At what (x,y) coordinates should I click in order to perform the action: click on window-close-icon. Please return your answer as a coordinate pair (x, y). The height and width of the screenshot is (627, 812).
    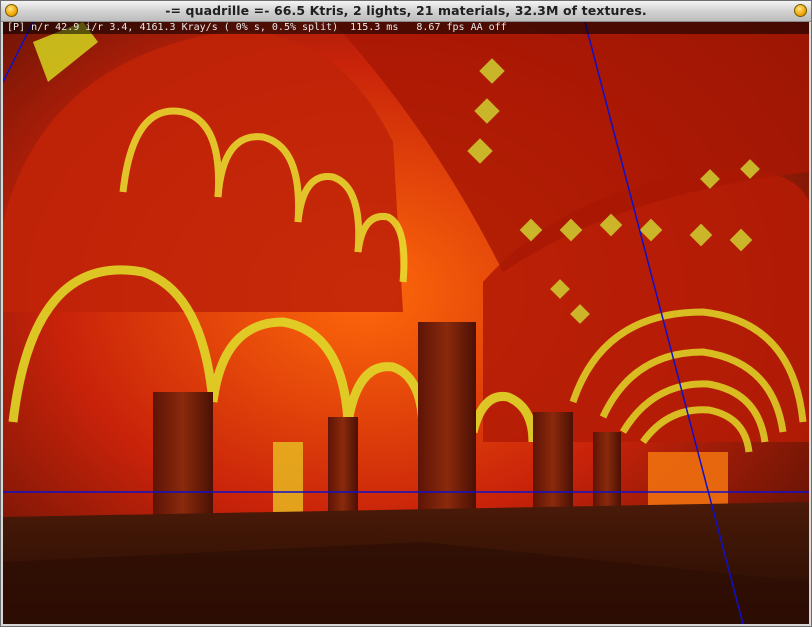
    Looking at the image, I should click on (800, 10).